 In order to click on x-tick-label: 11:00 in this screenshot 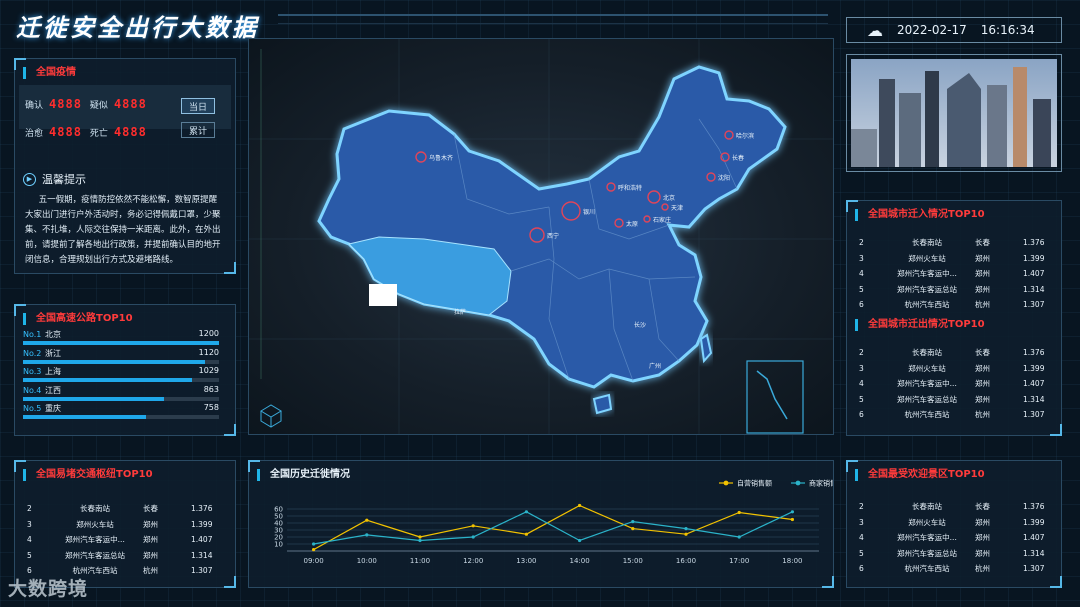, I will do `click(420, 561)`.